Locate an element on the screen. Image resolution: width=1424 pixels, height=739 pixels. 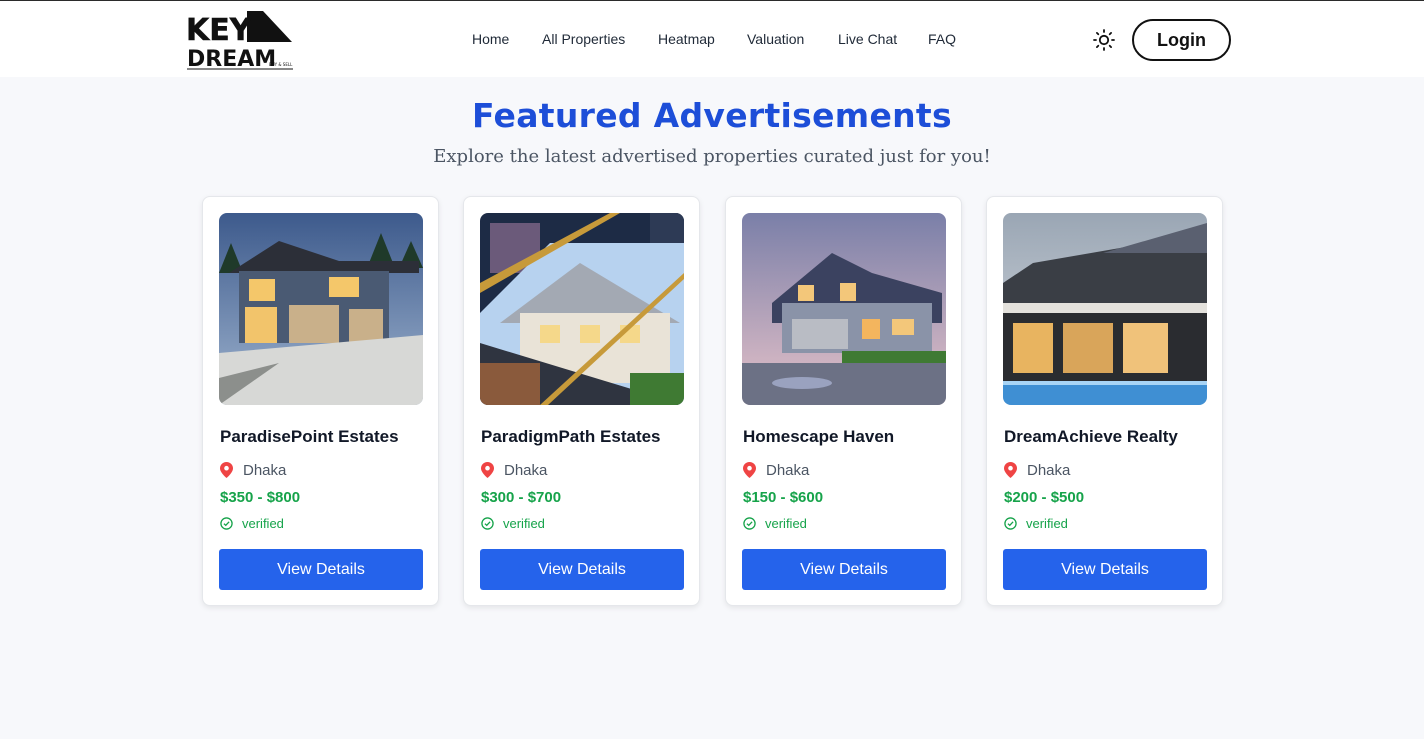
logo-text-key: KEY is located at coordinates (219, 30).